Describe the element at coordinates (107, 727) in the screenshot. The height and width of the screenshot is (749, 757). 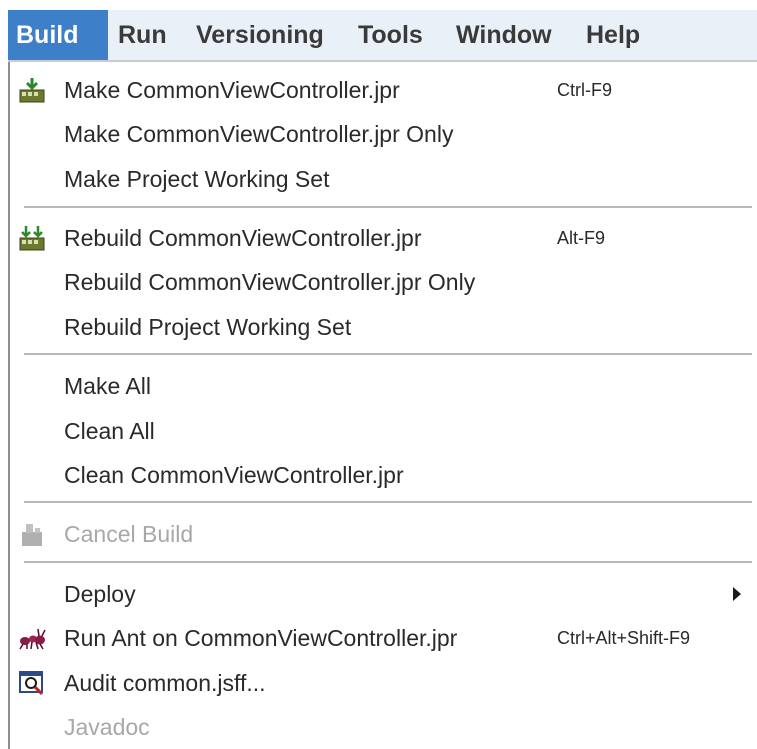
I see `menu-item-label: Javadoc` at that location.